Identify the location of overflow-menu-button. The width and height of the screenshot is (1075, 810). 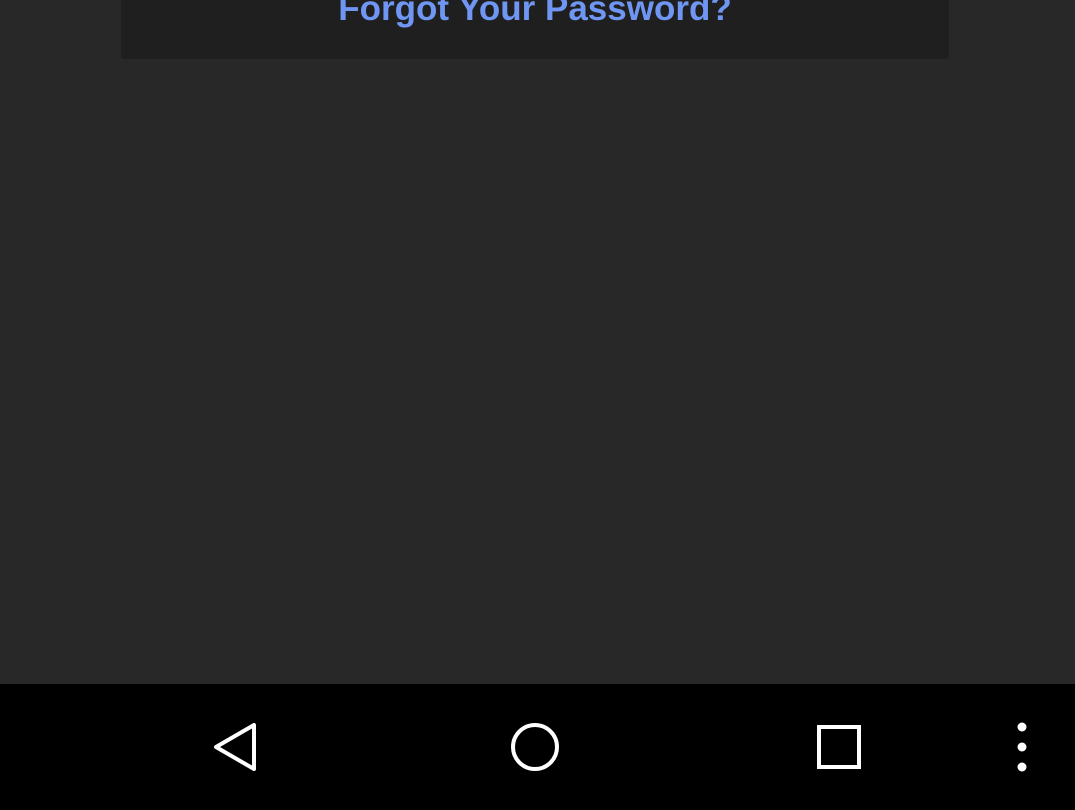
(1022, 747).